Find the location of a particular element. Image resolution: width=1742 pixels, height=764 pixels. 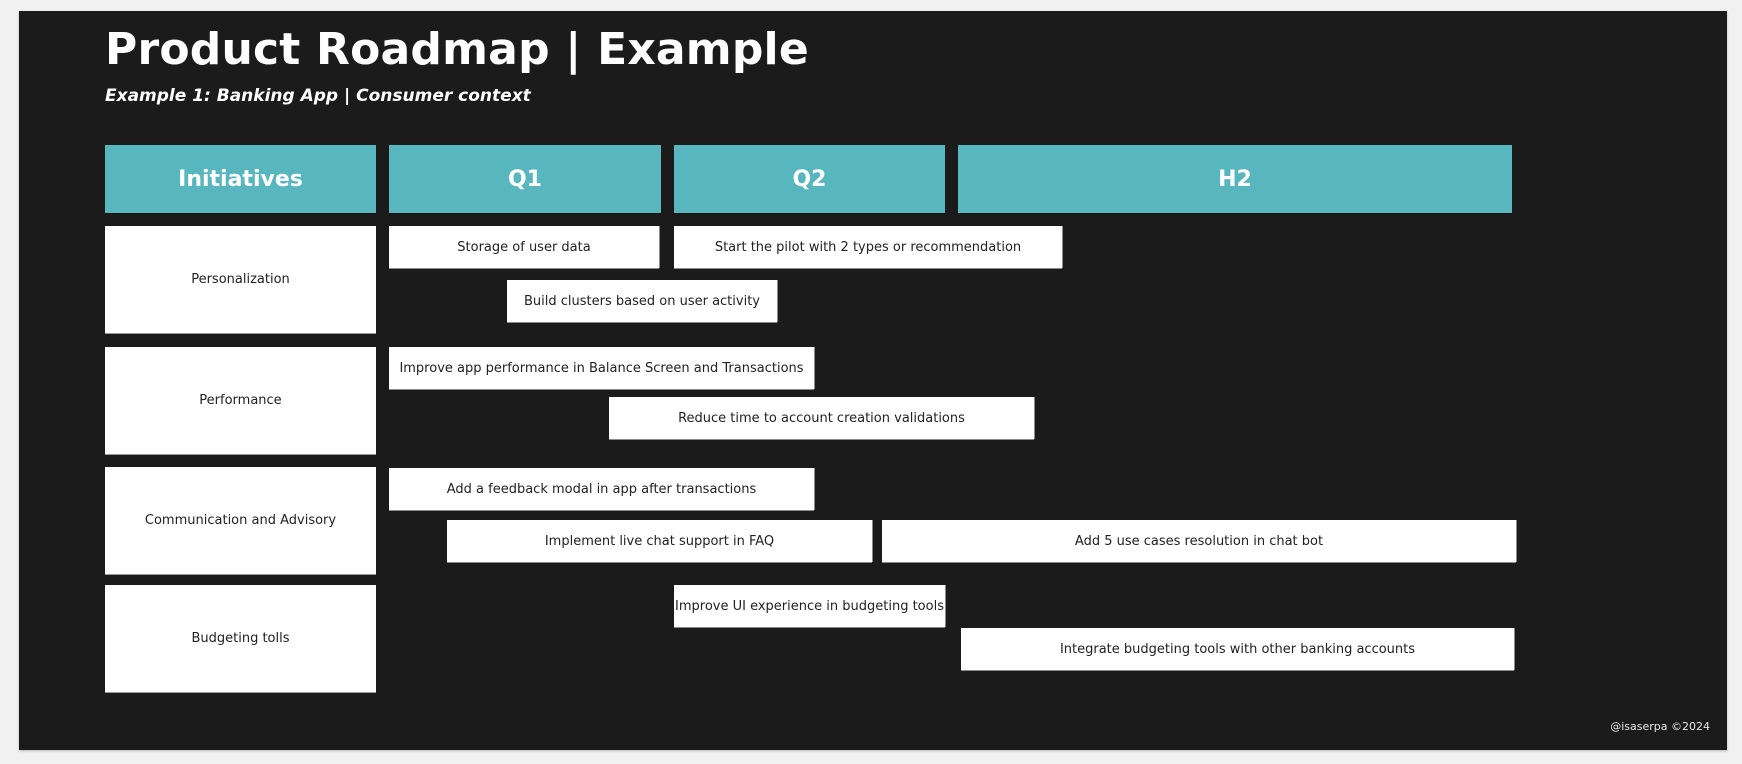

column-header-h2: H2 is located at coordinates (1235, 179).